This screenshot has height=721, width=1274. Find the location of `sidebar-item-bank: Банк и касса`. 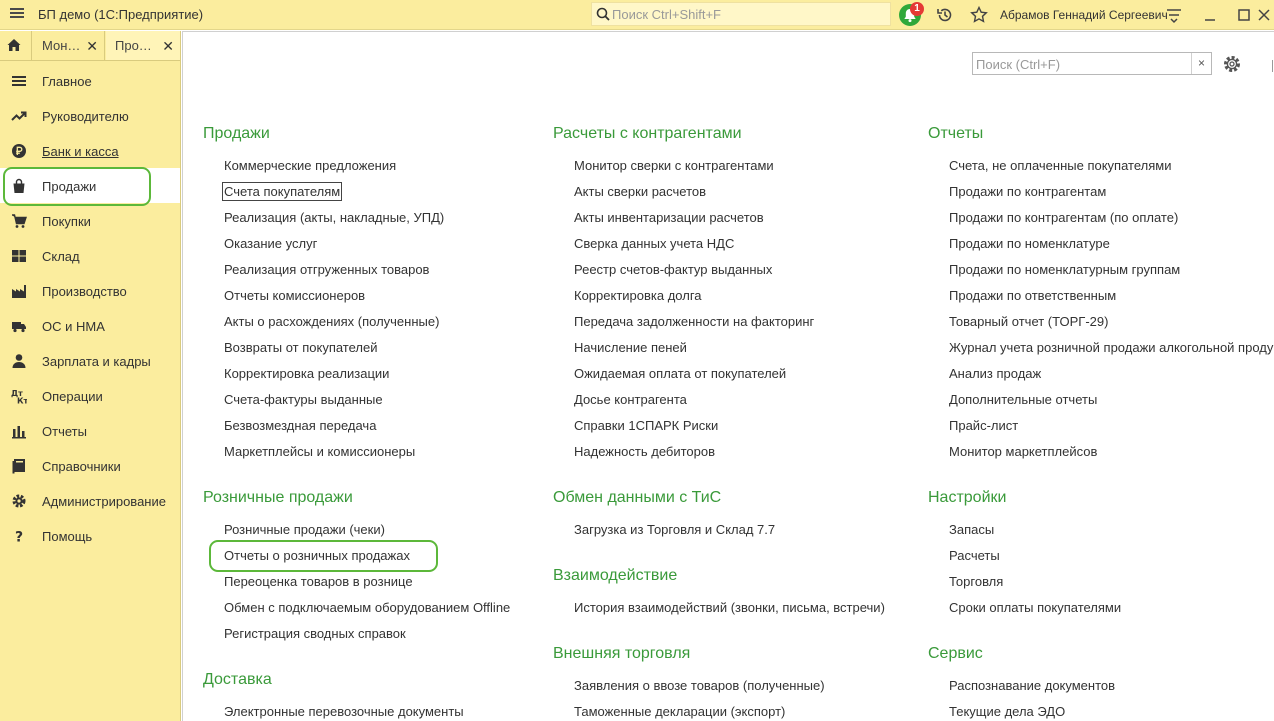

sidebar-item-bank: Банк и касса is located at coordinates (90, 150).